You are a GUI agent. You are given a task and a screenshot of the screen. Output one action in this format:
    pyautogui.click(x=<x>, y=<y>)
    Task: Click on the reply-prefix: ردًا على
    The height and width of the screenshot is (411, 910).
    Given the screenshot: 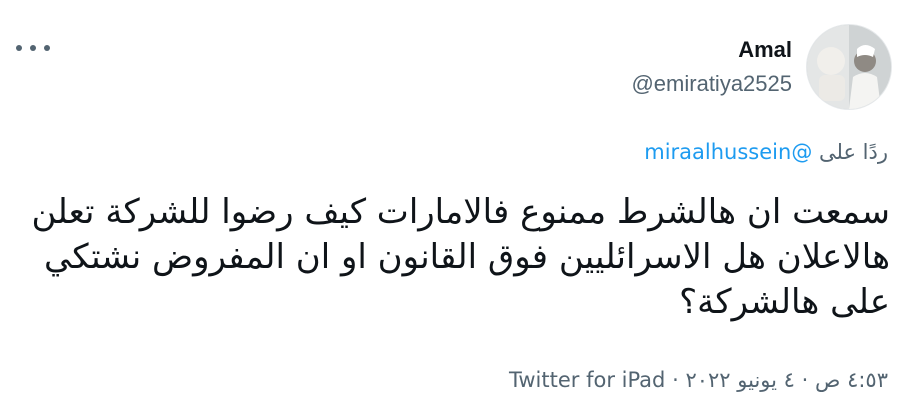 What is the action you would take?
    pyautogui.click(x=853, y=152)
    